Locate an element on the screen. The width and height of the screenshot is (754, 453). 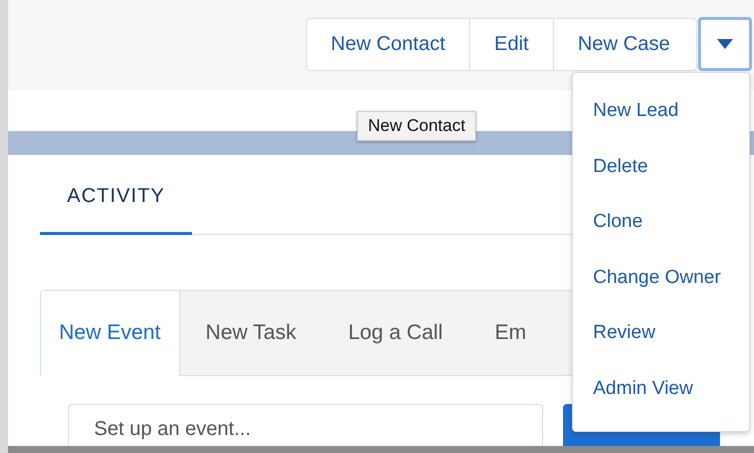
activity-type-tab: Log a Call is located at coordinates (395, 333).